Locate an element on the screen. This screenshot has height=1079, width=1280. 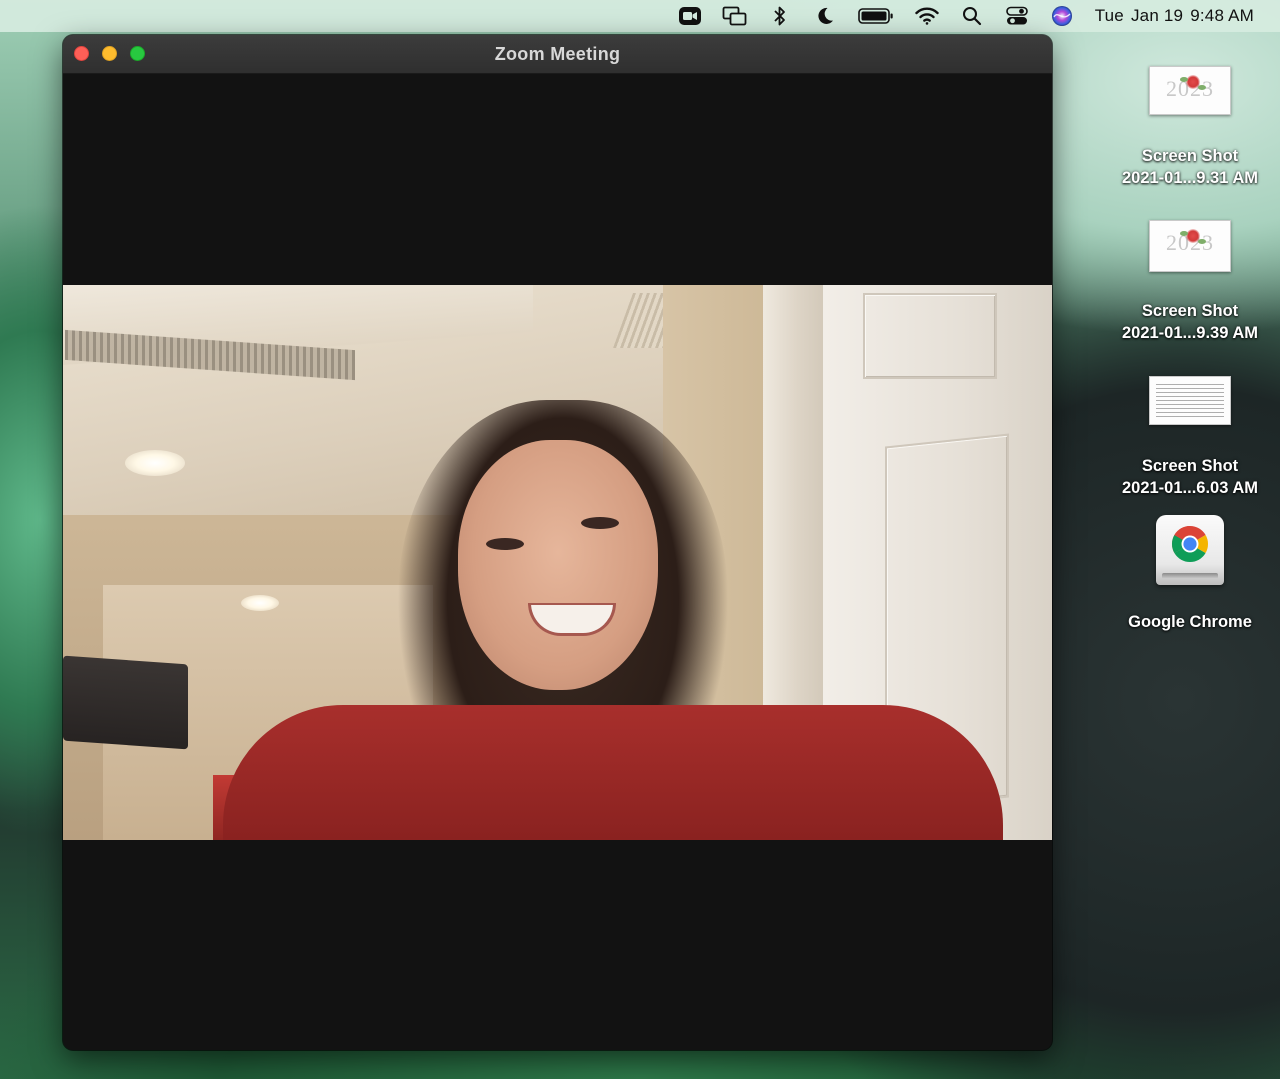
traffic-lights is located at coordinates (116, 53).